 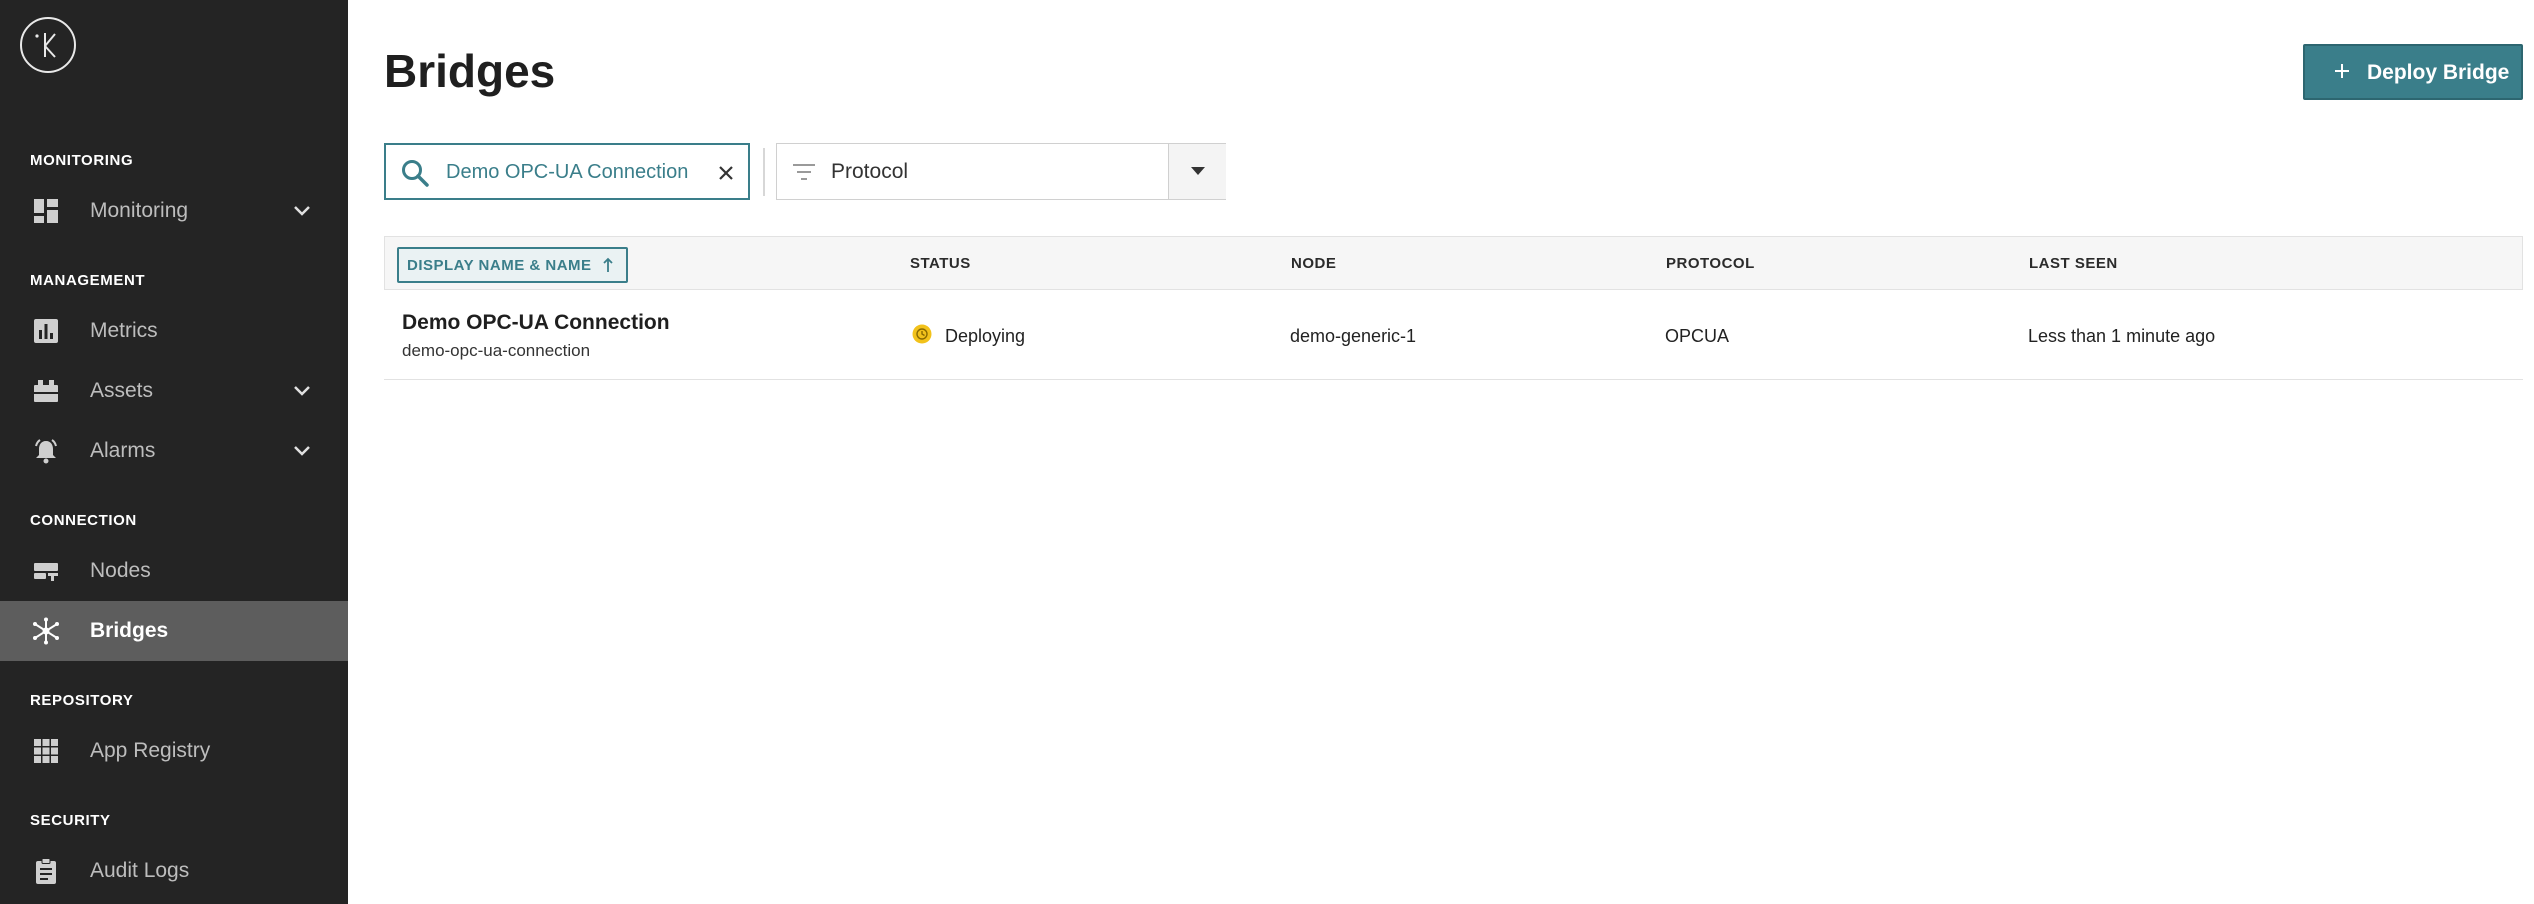 What do you see at coordinates (46, 331) in the screenshot?
I see `bar-chart-icon` at bounding box center [46, 331].